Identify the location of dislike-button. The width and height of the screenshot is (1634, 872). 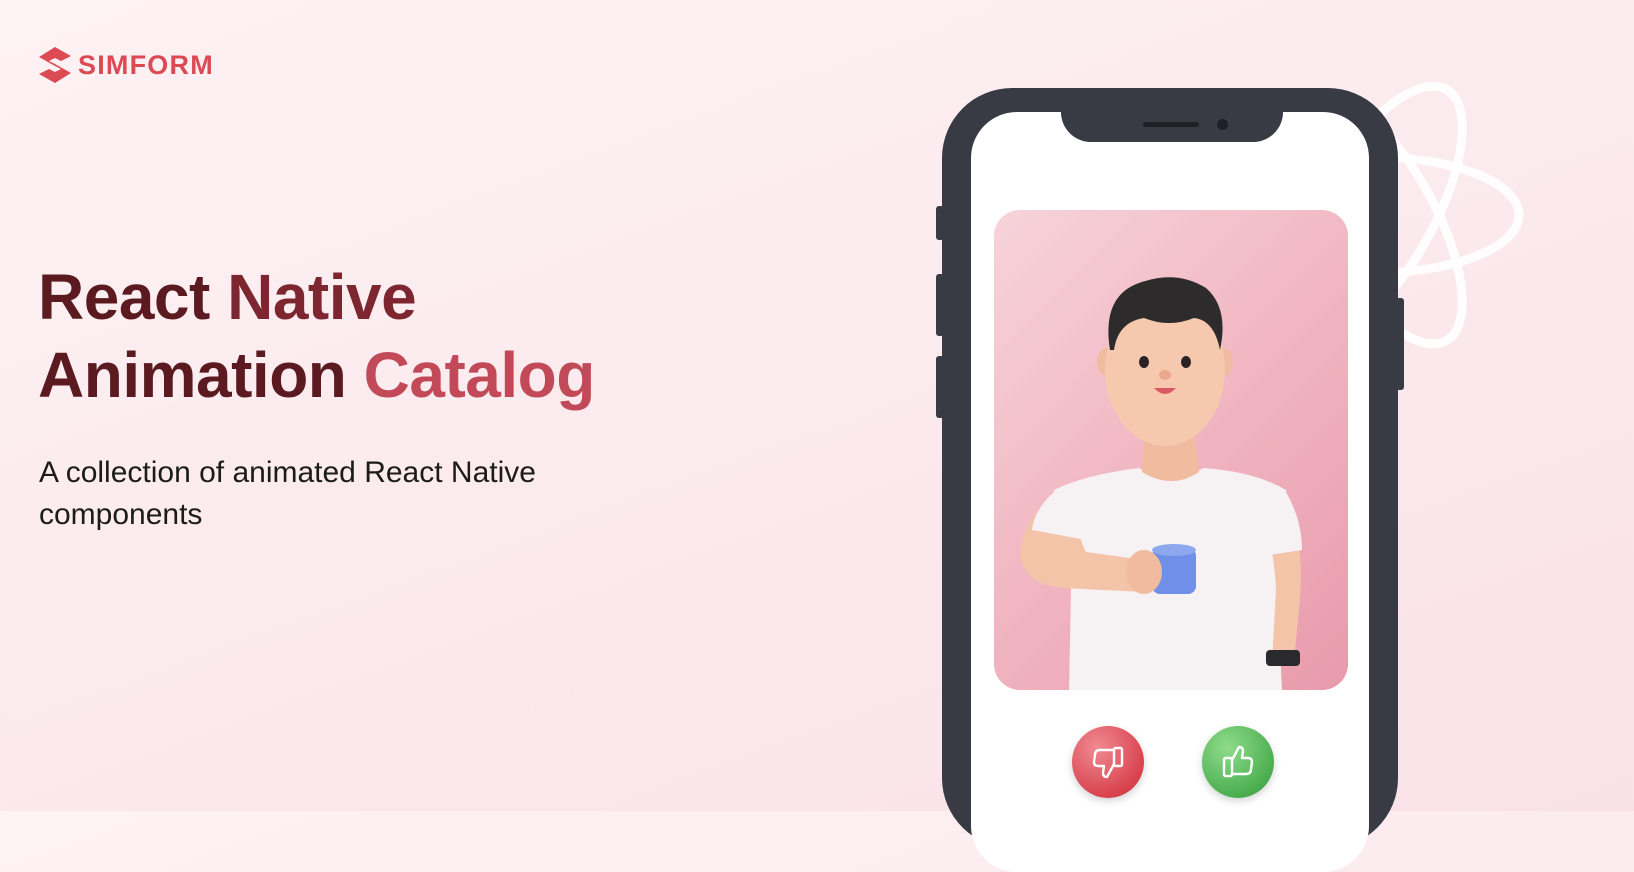
(1108, 762).